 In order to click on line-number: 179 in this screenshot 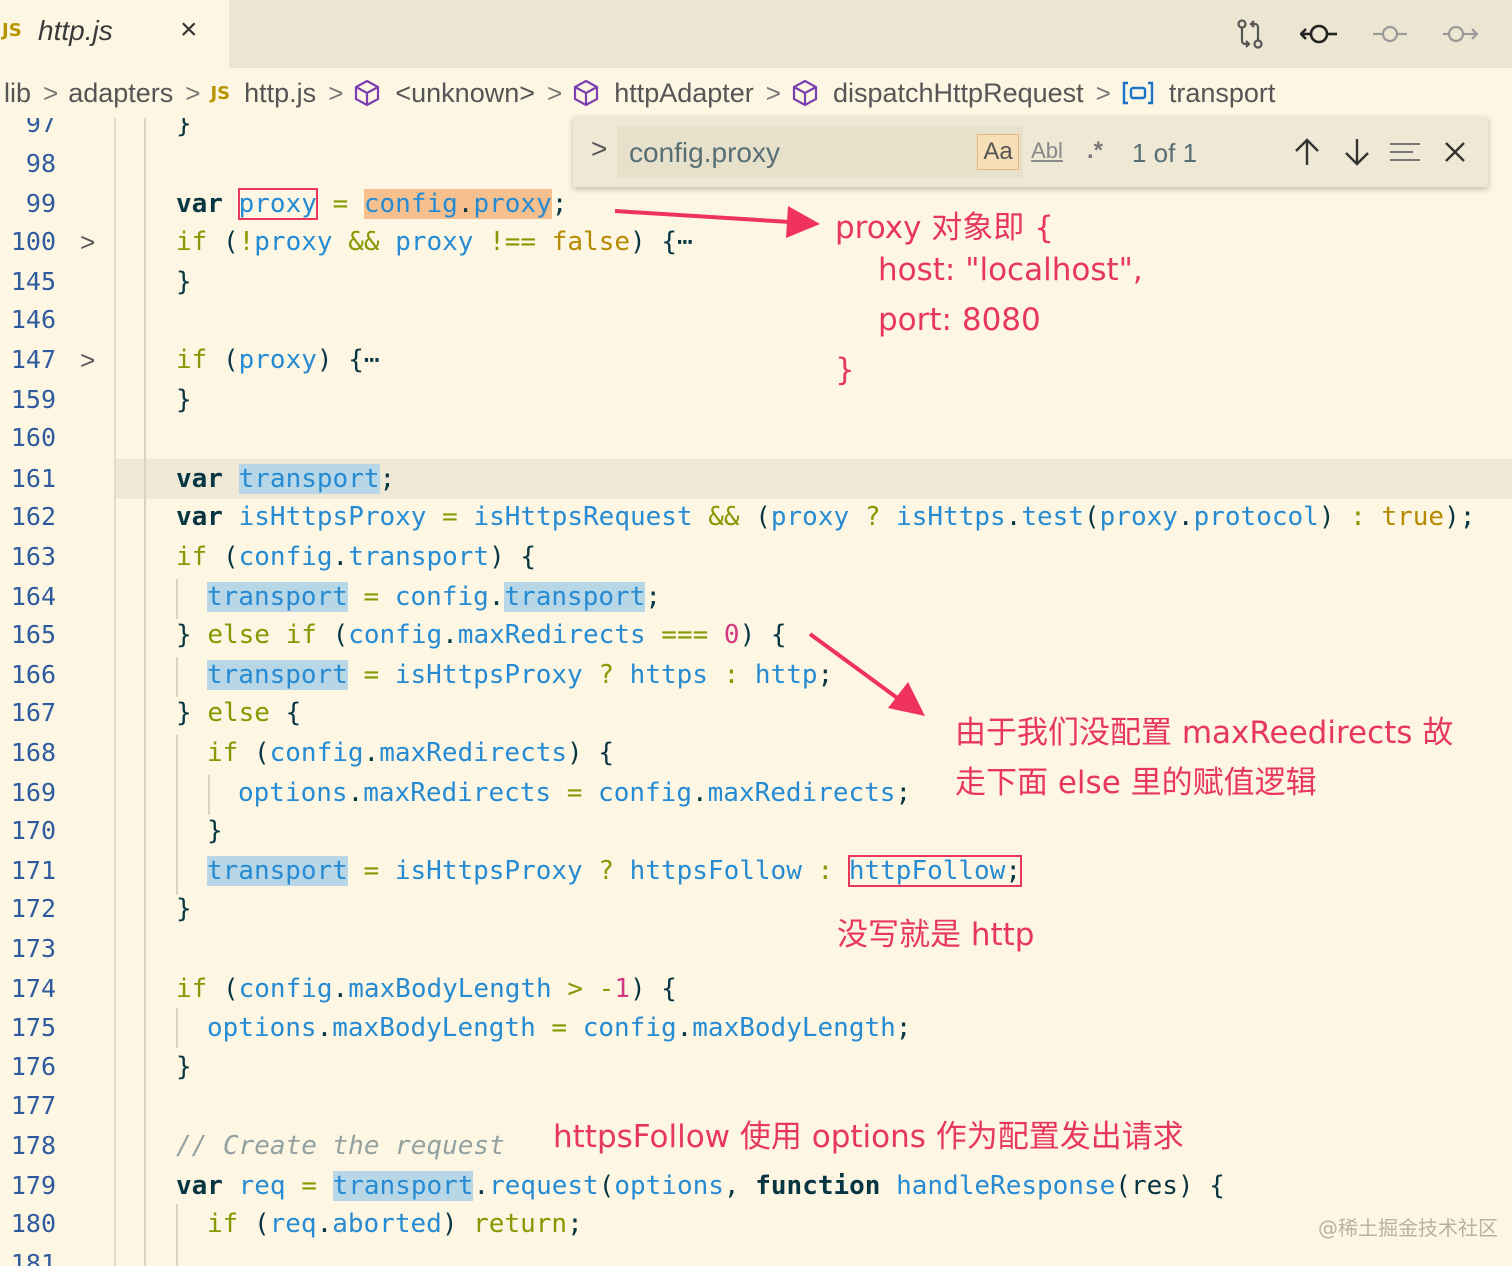, I will do `click(33, 1185)`.